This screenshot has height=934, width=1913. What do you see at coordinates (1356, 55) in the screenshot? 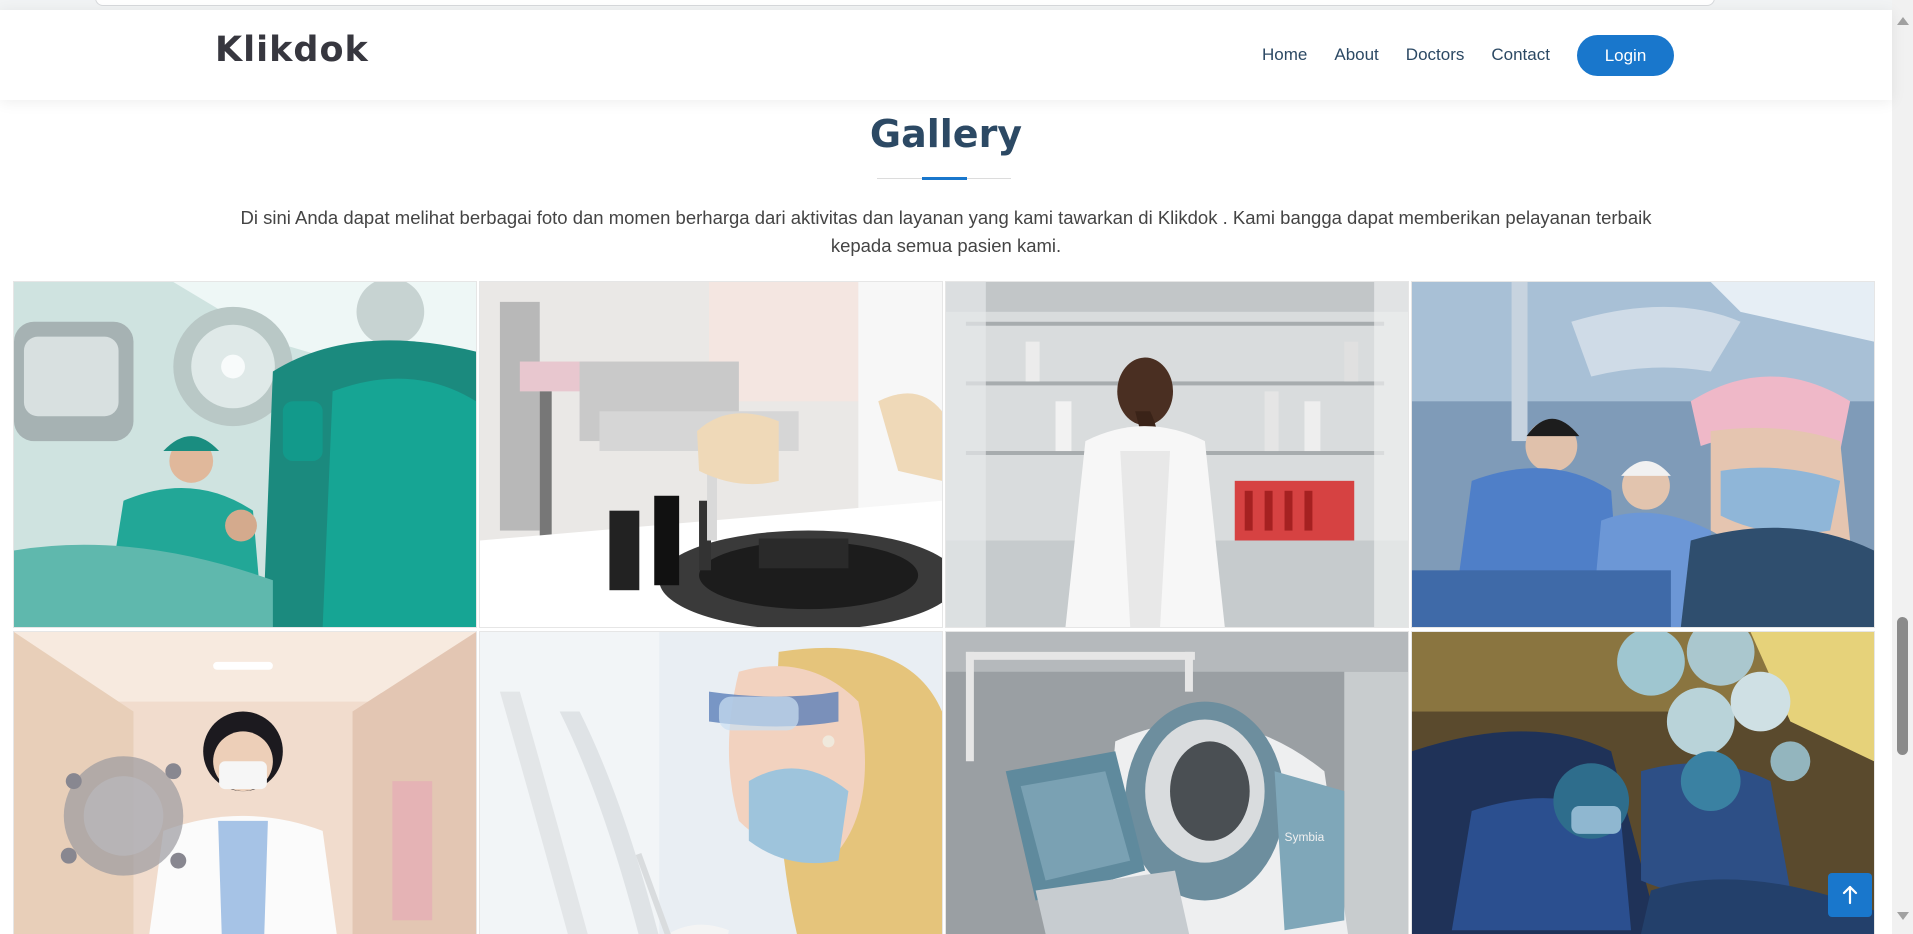
I see `nav-about: About` at bounding box center [1356, 55].